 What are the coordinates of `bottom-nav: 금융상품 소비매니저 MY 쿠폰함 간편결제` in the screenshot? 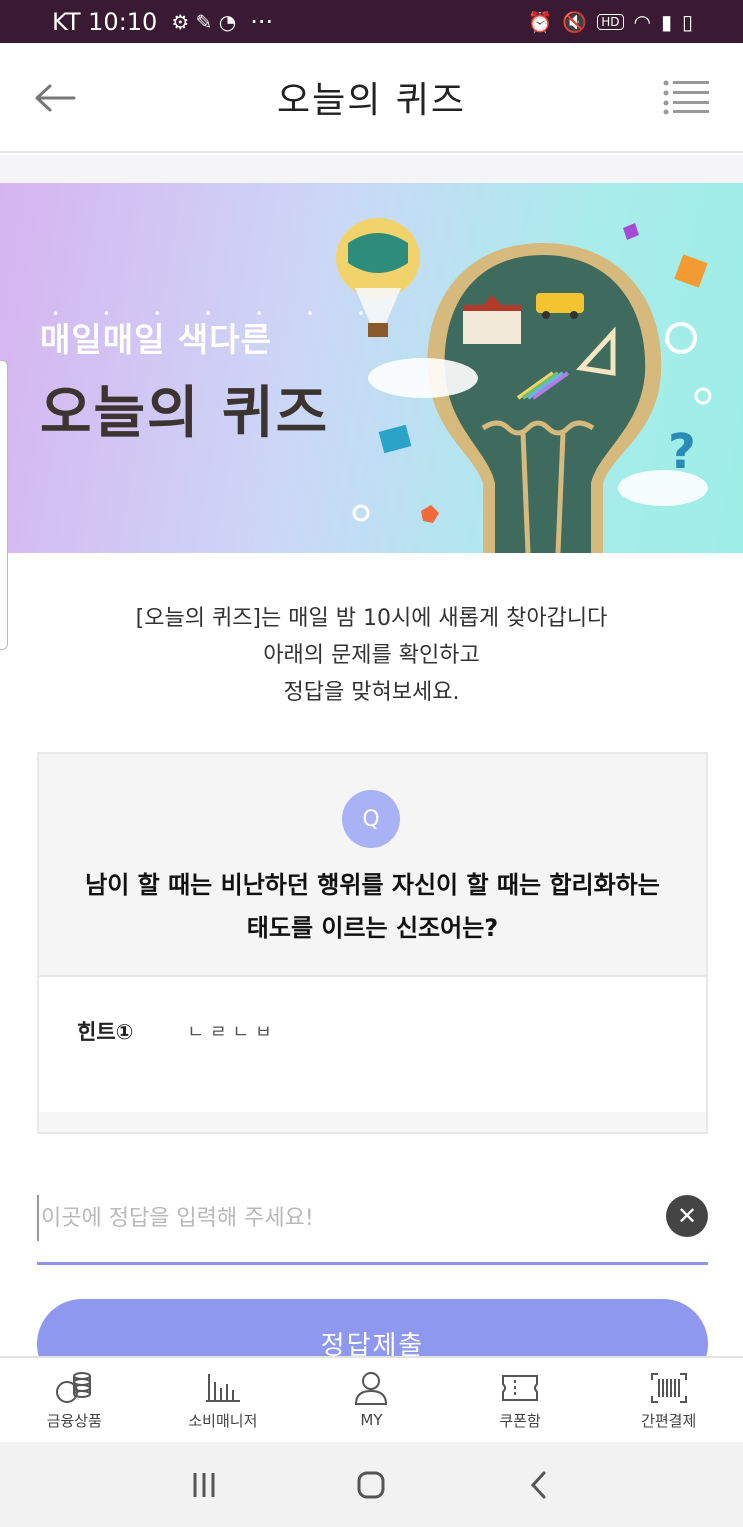 It's located at (371, 1399).